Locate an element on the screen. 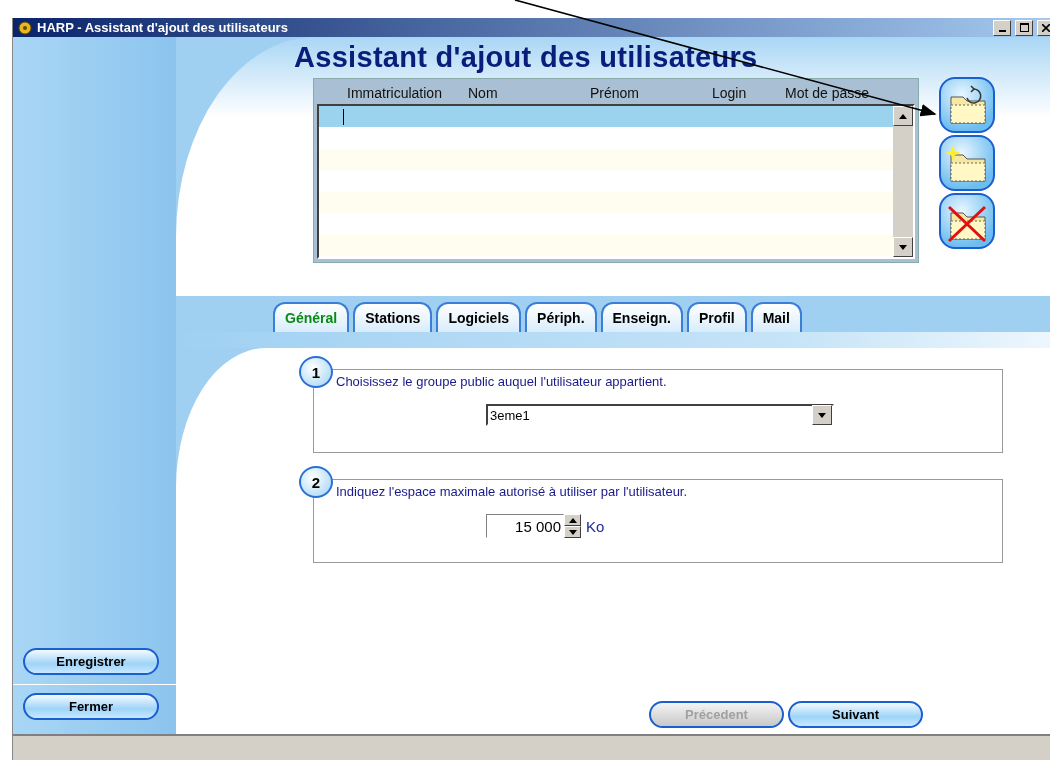 This screenshot has width=1050, height=760. tab: Général is located at coordinates (311, 317).